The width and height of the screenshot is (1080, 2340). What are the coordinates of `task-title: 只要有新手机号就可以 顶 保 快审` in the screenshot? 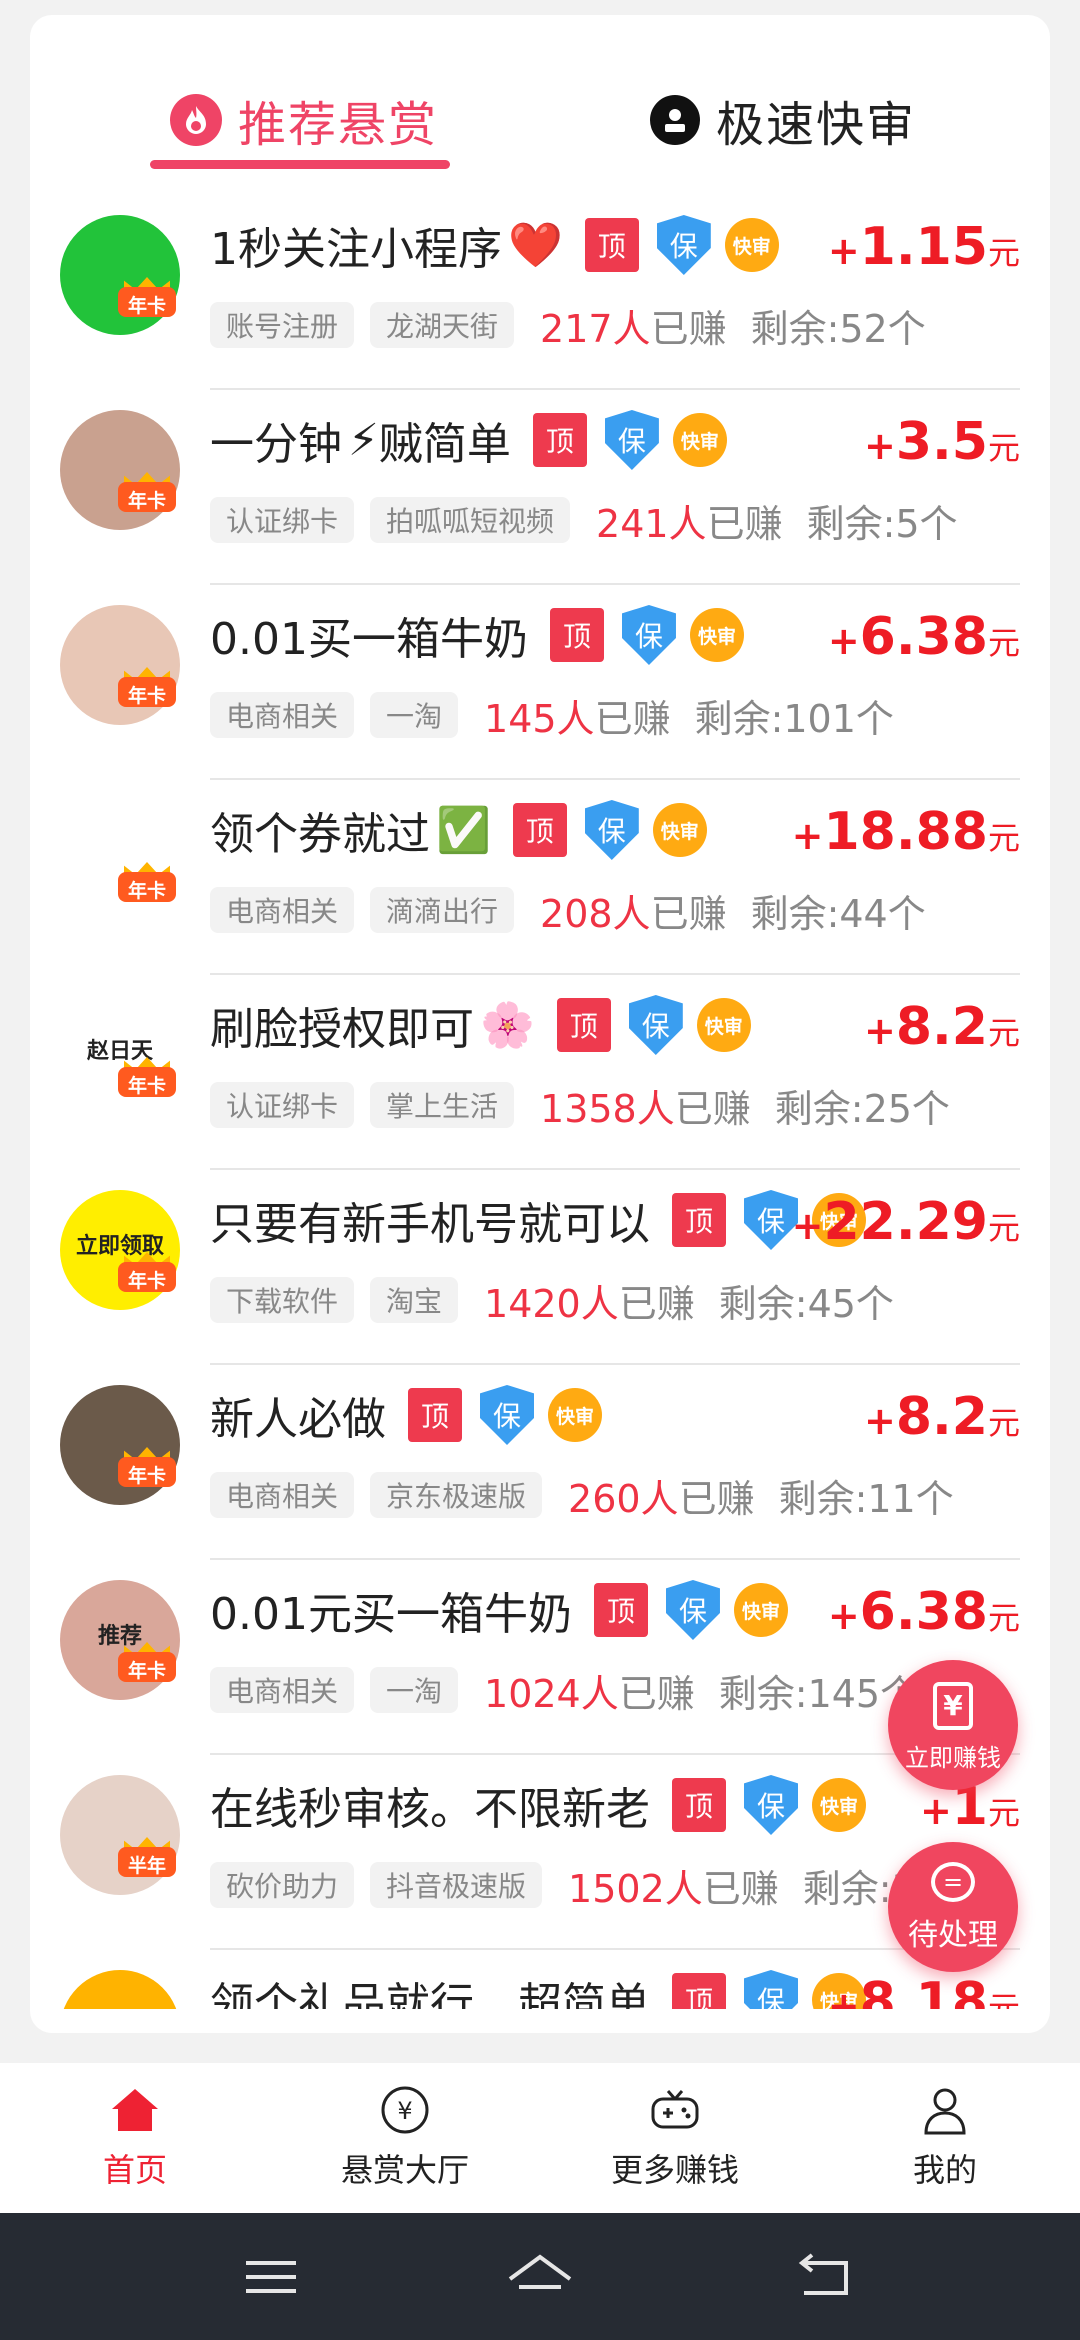 It's located at (538, 1220).